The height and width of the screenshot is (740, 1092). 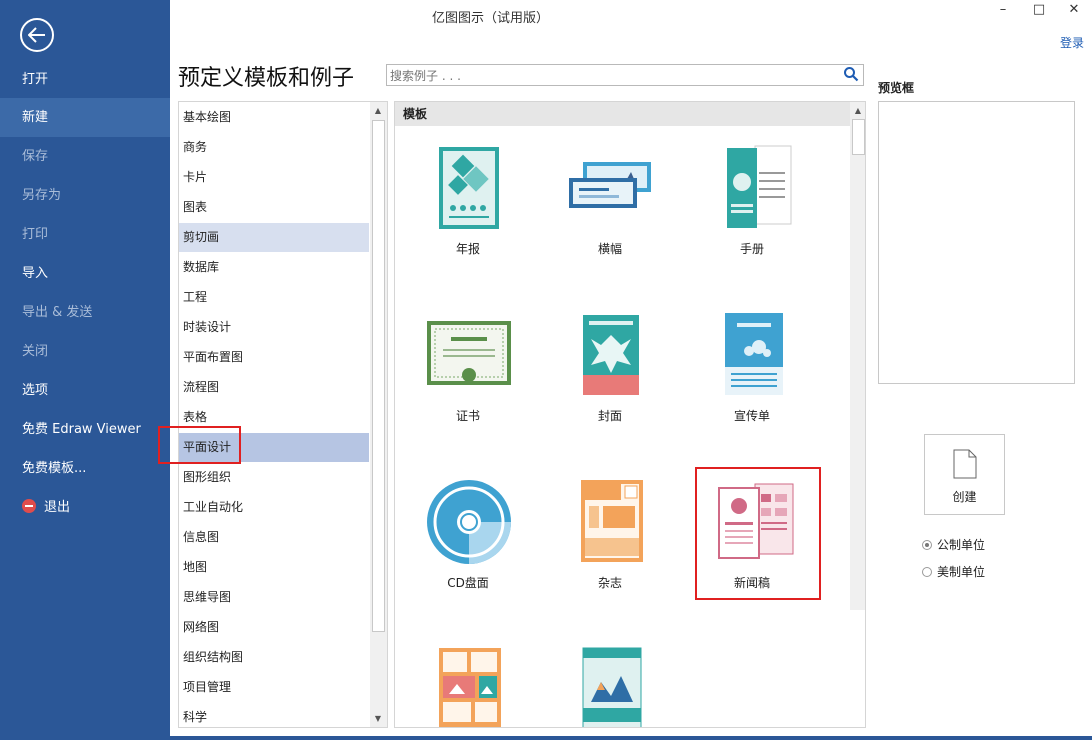 What do you see at coordinates (85, 351) in the screenshot?
I see `sidebar-item-close: 关闭` at bounding box center [85, 351].